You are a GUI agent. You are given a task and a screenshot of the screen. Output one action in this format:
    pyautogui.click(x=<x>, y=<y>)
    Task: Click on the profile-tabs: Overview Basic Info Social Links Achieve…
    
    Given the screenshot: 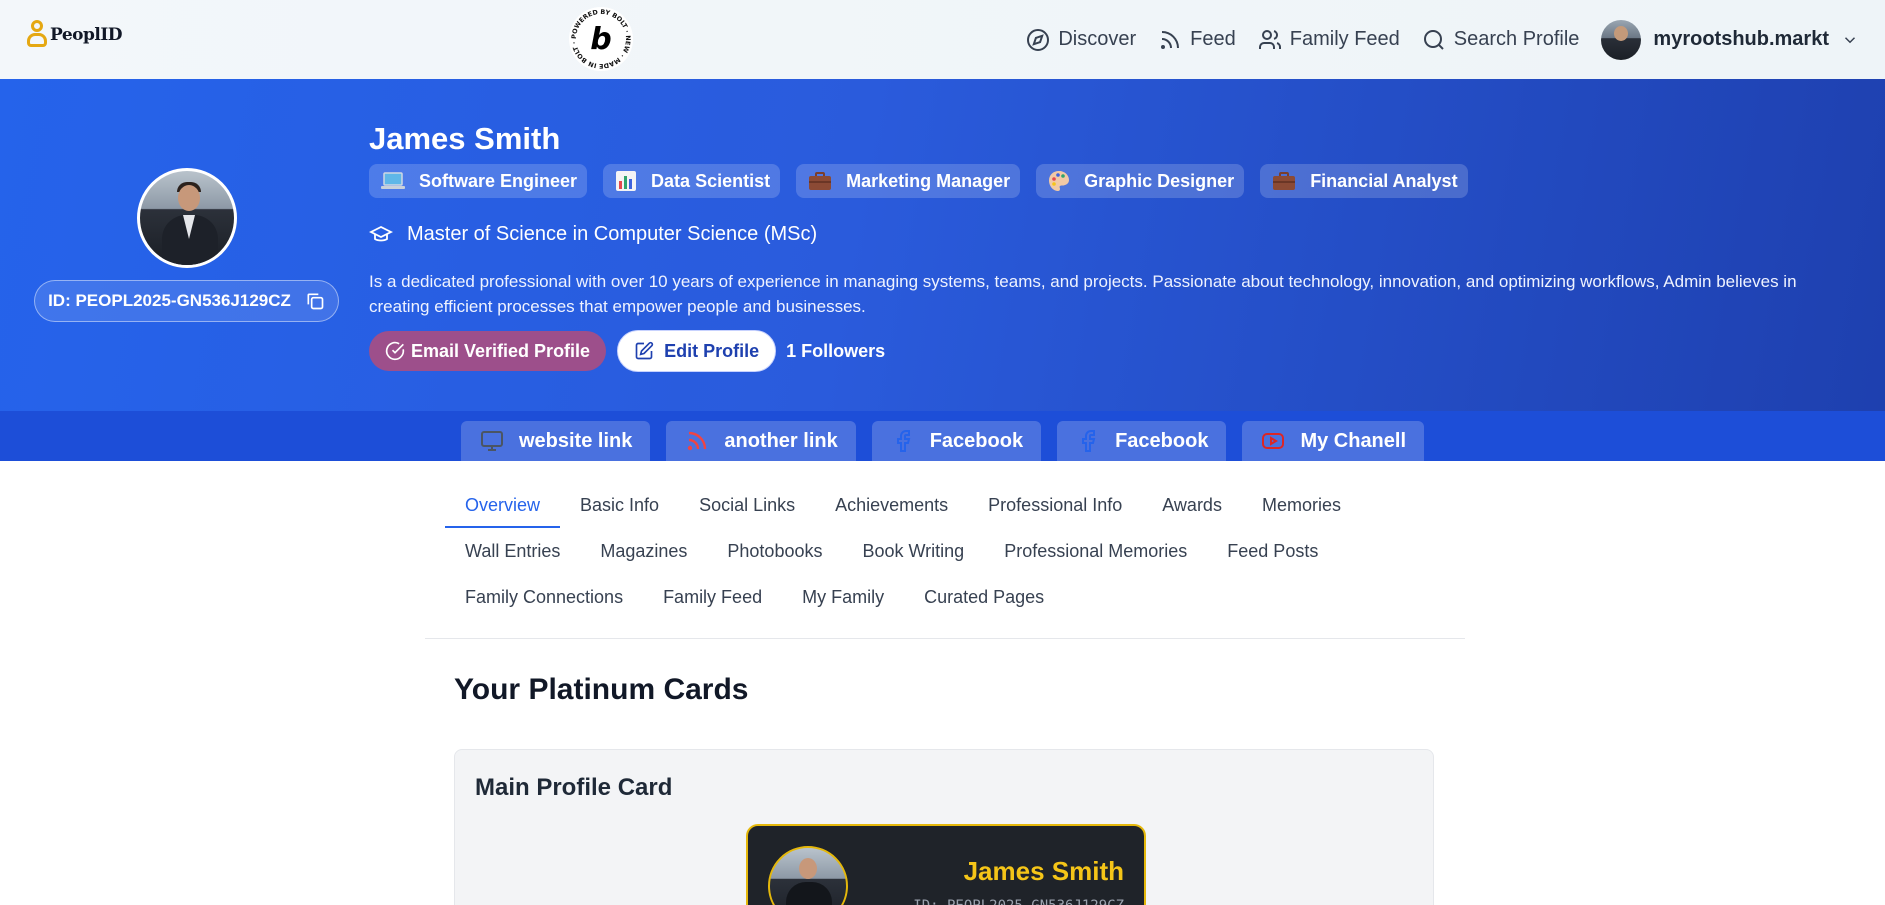 What is the action you would take?
    pyautogui.click(x=955, y=554)
    